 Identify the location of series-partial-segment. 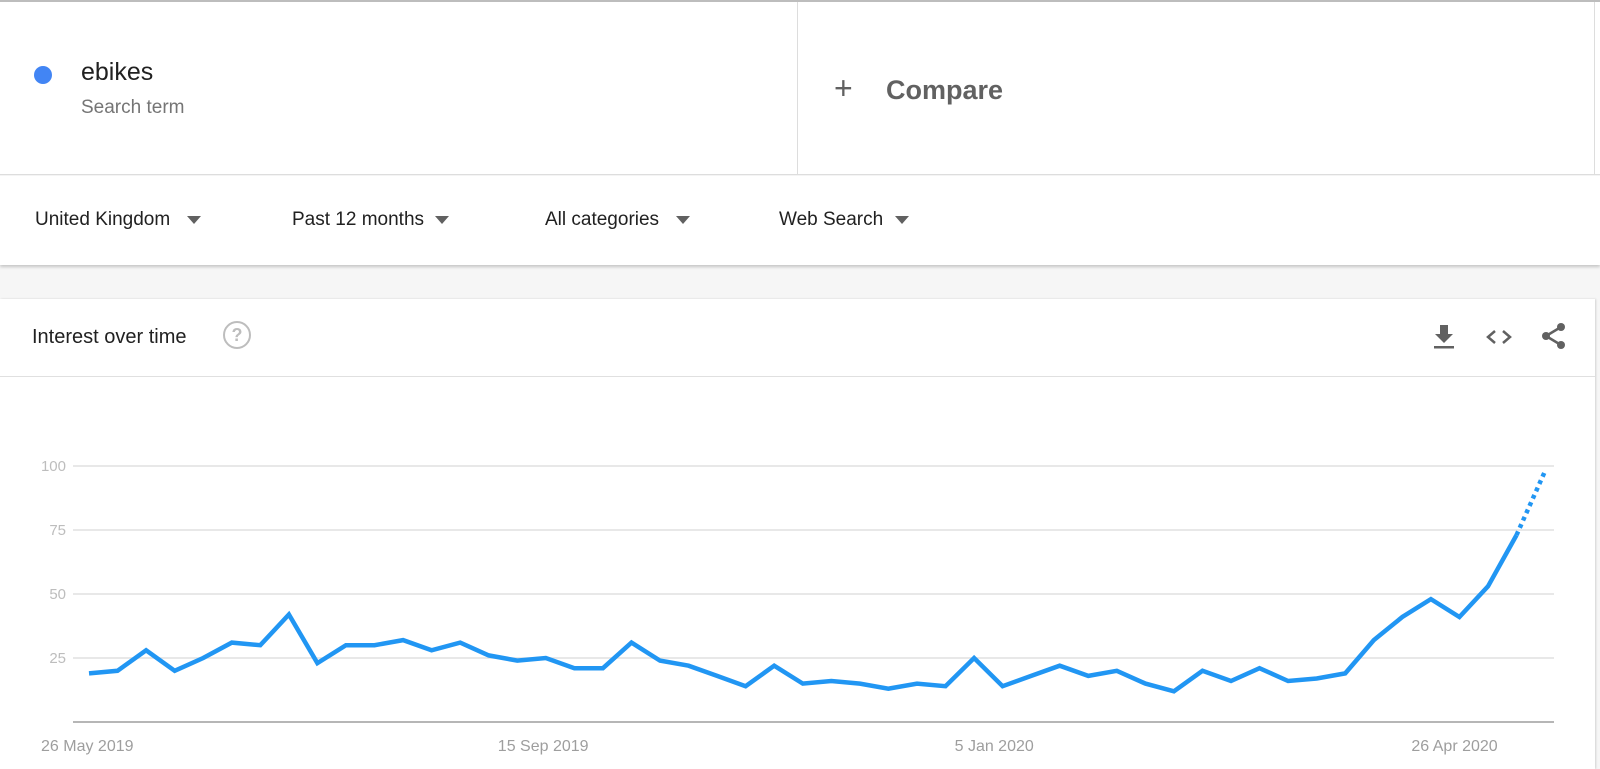
(1531, 503).